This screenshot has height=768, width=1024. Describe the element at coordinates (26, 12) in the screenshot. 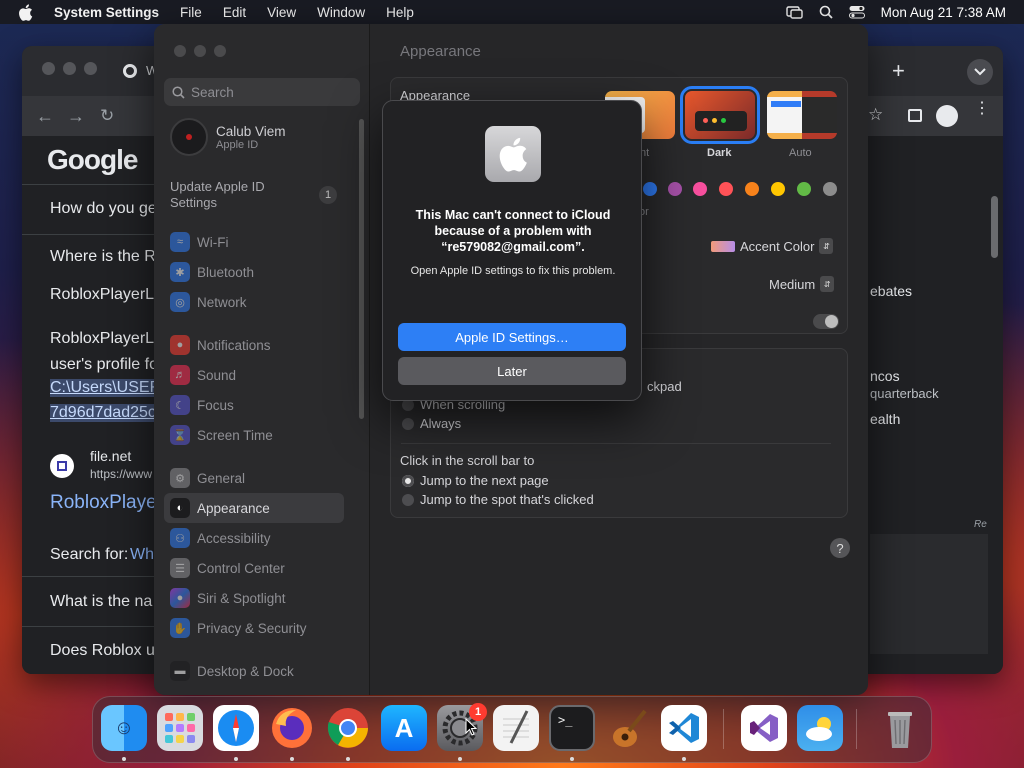

I see `apple-menu-icon` at that location.